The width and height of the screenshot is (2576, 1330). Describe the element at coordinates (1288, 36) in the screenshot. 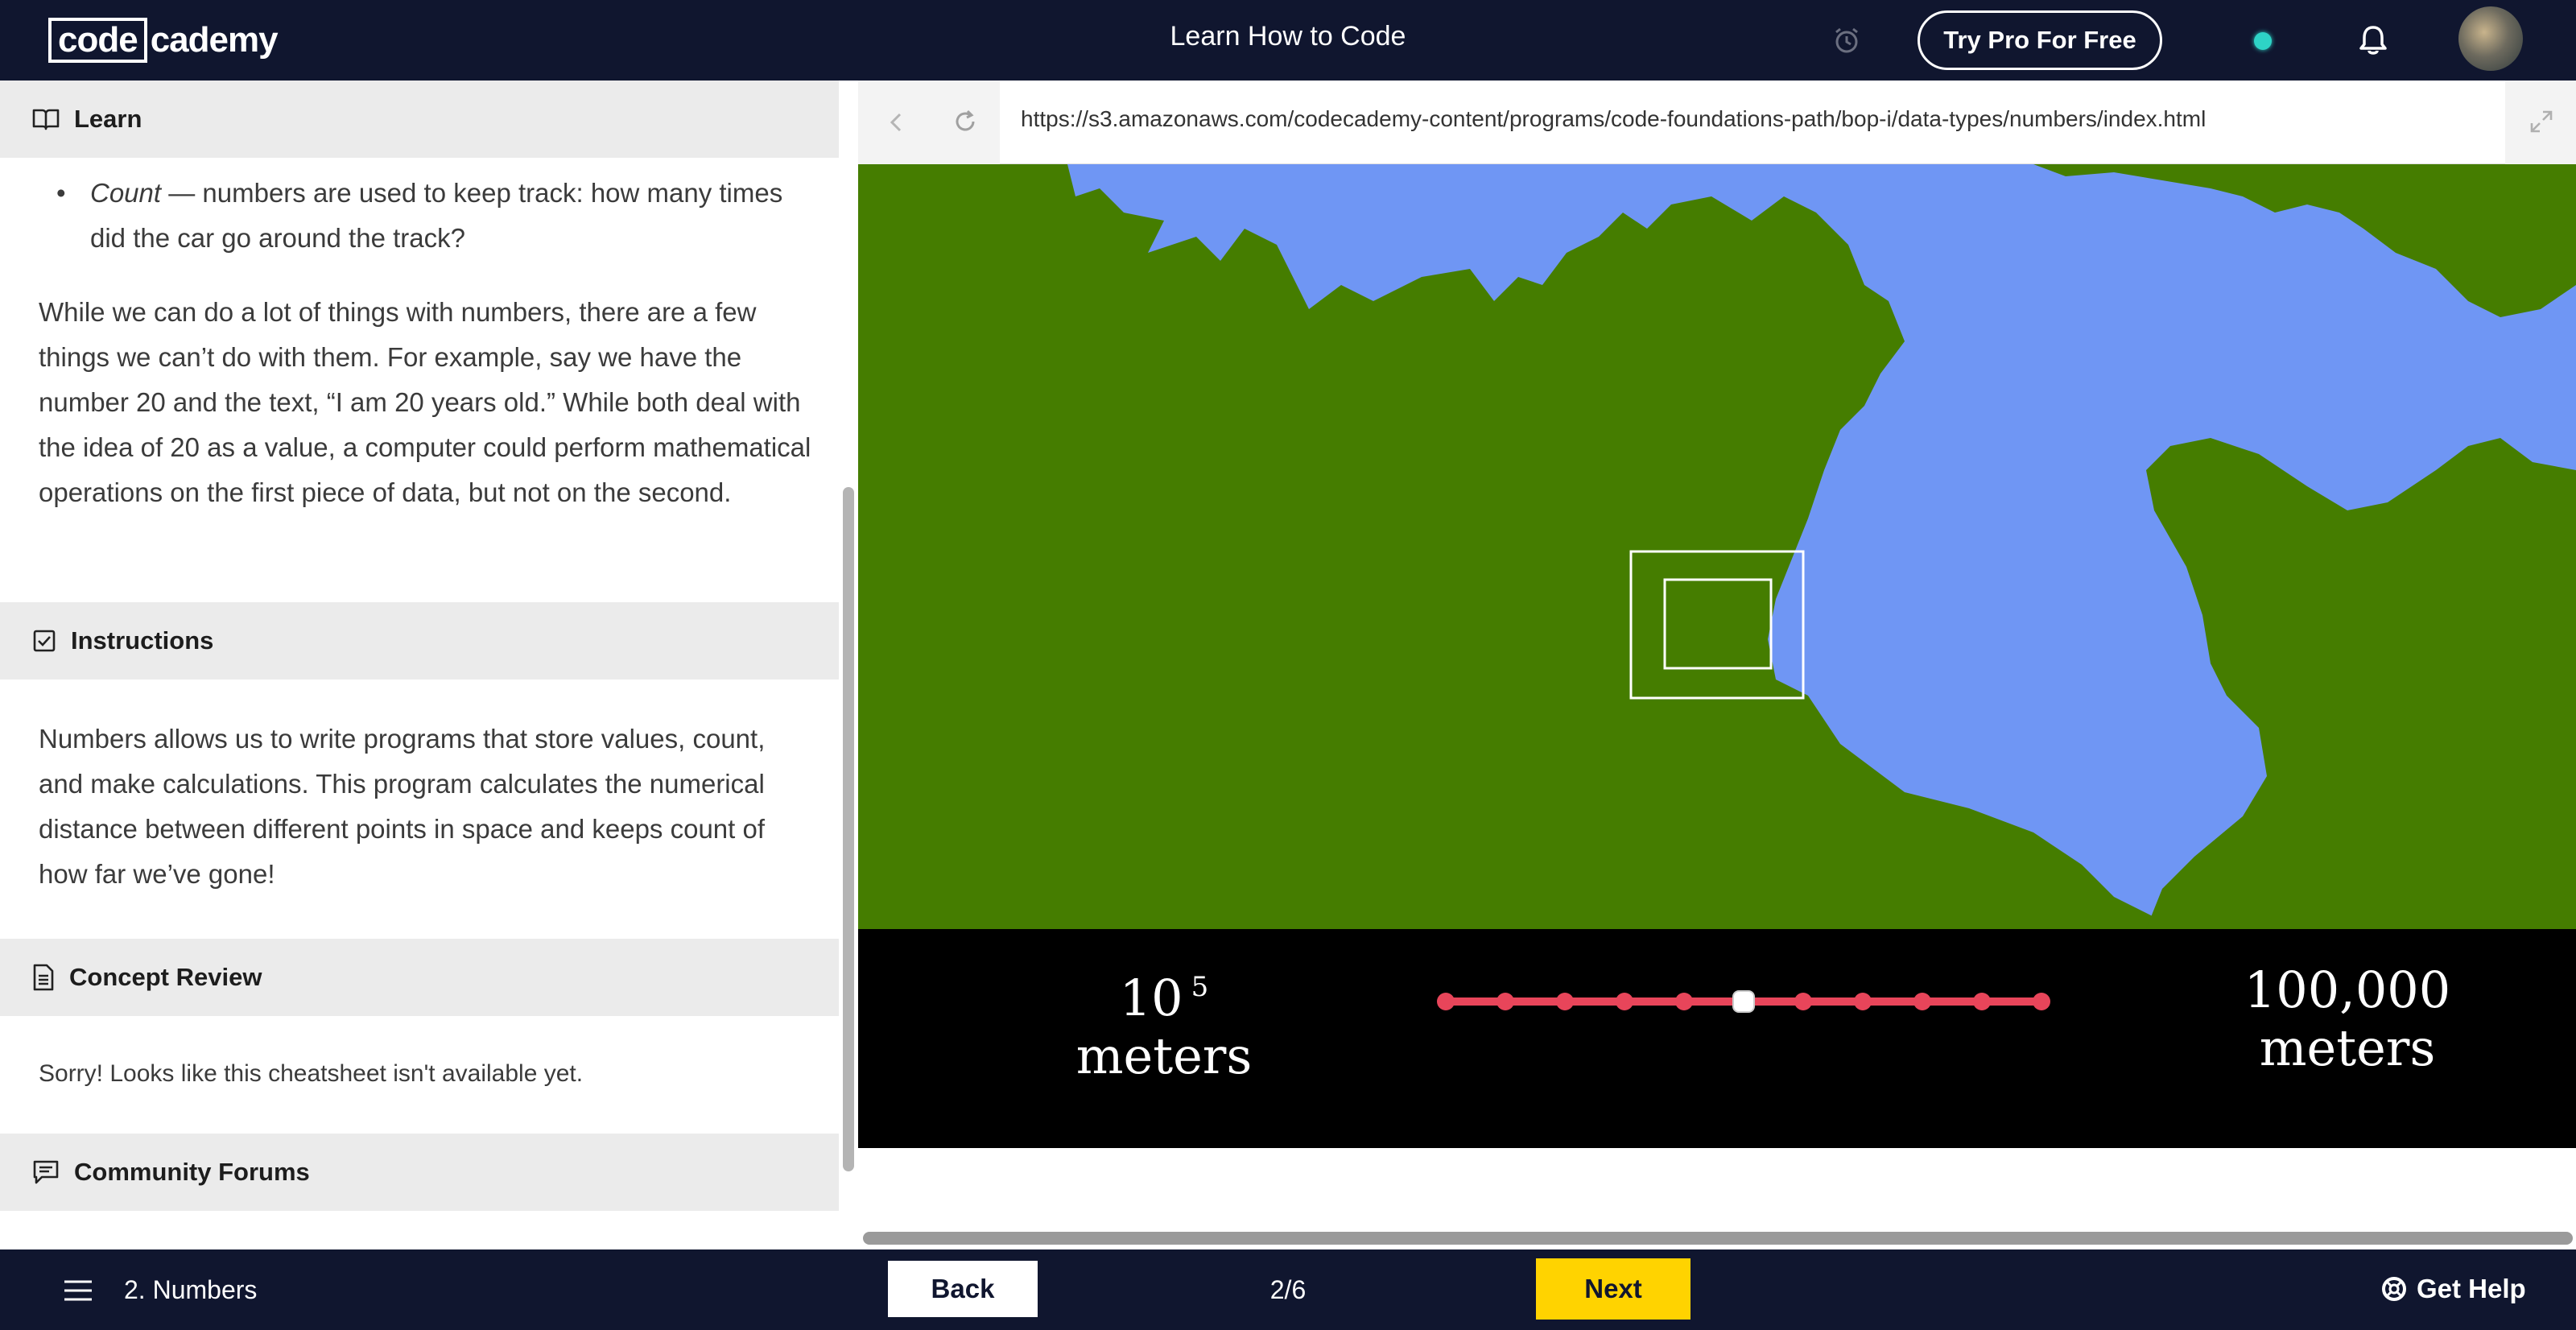

I see `page-title: Learn How to Code` at that location.